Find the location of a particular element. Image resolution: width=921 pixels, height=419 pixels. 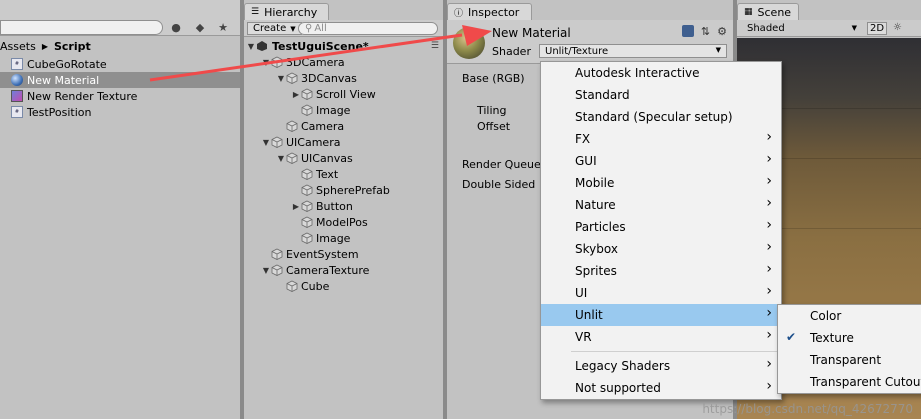

menu-item: ✔ Texture is located at coordinates (849, 338).